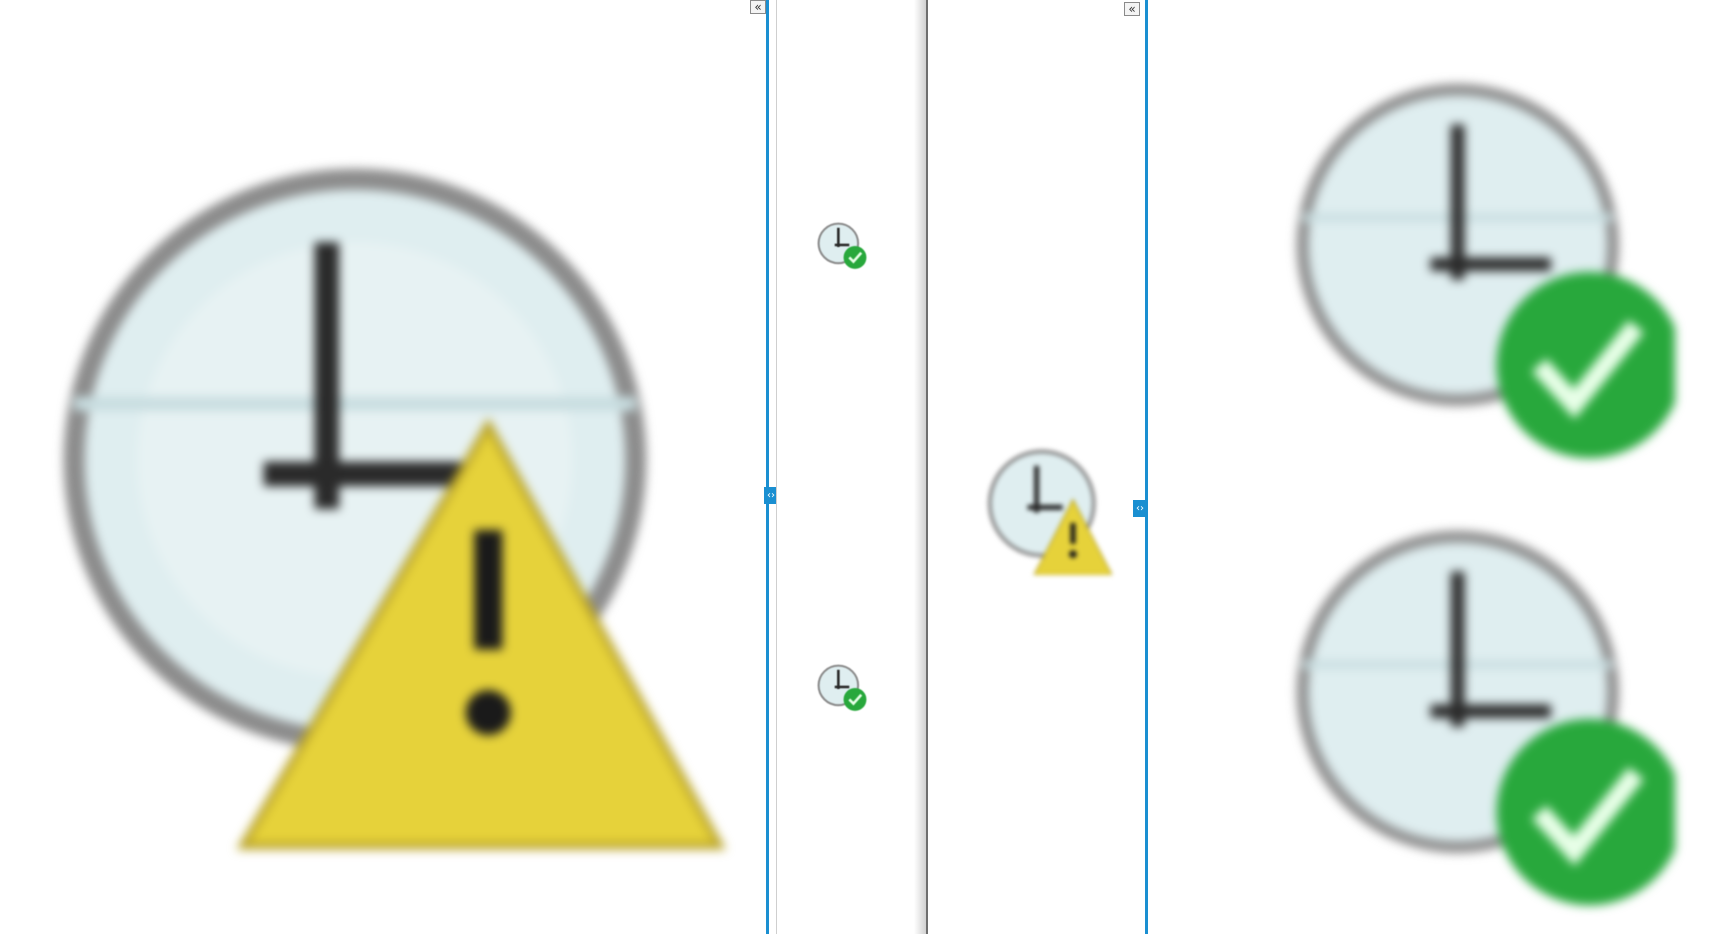 Image resolution: width=1715 pixels, height=934 pixels. Describe the element at coordinates (920, 467) in the screenshot. I see `pane-shadow` at that location.